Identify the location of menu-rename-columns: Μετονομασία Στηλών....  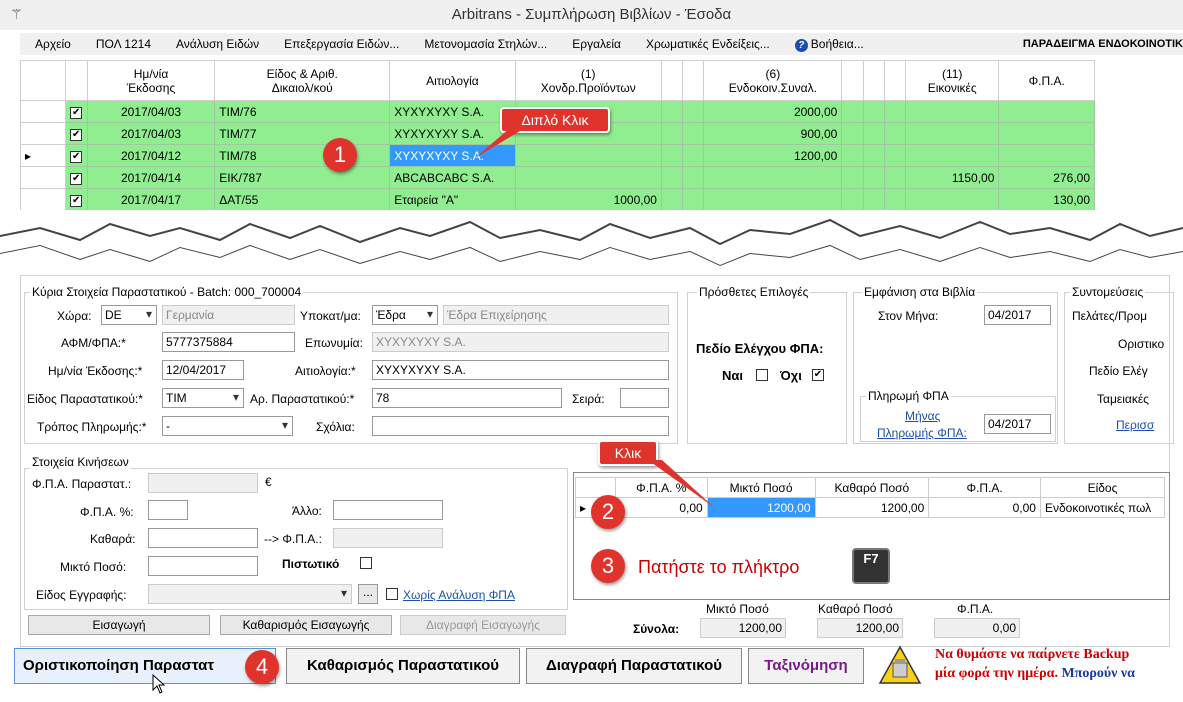
(483, 44).